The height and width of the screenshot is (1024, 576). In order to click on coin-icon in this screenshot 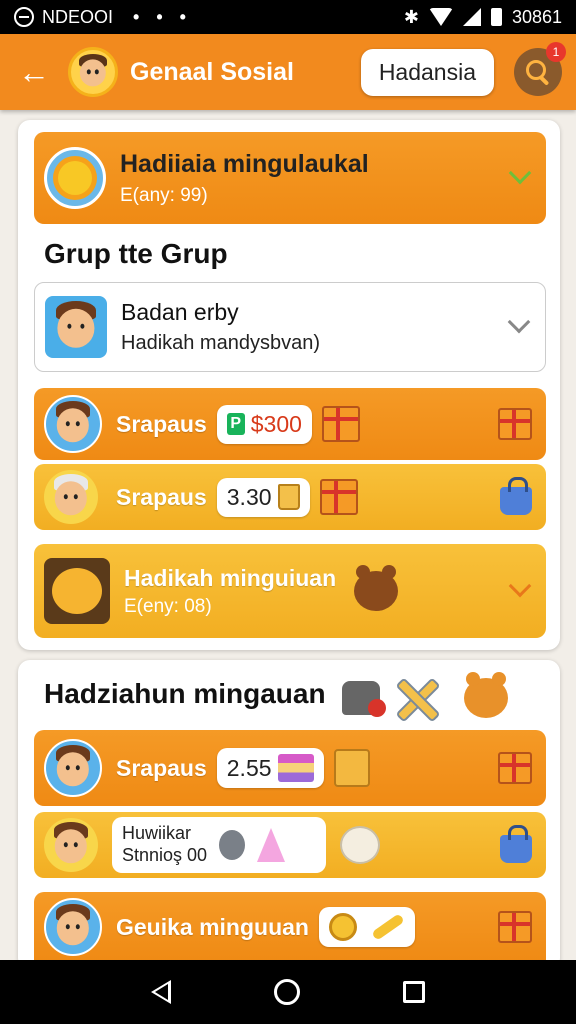, I will do `click(342, 927)`.